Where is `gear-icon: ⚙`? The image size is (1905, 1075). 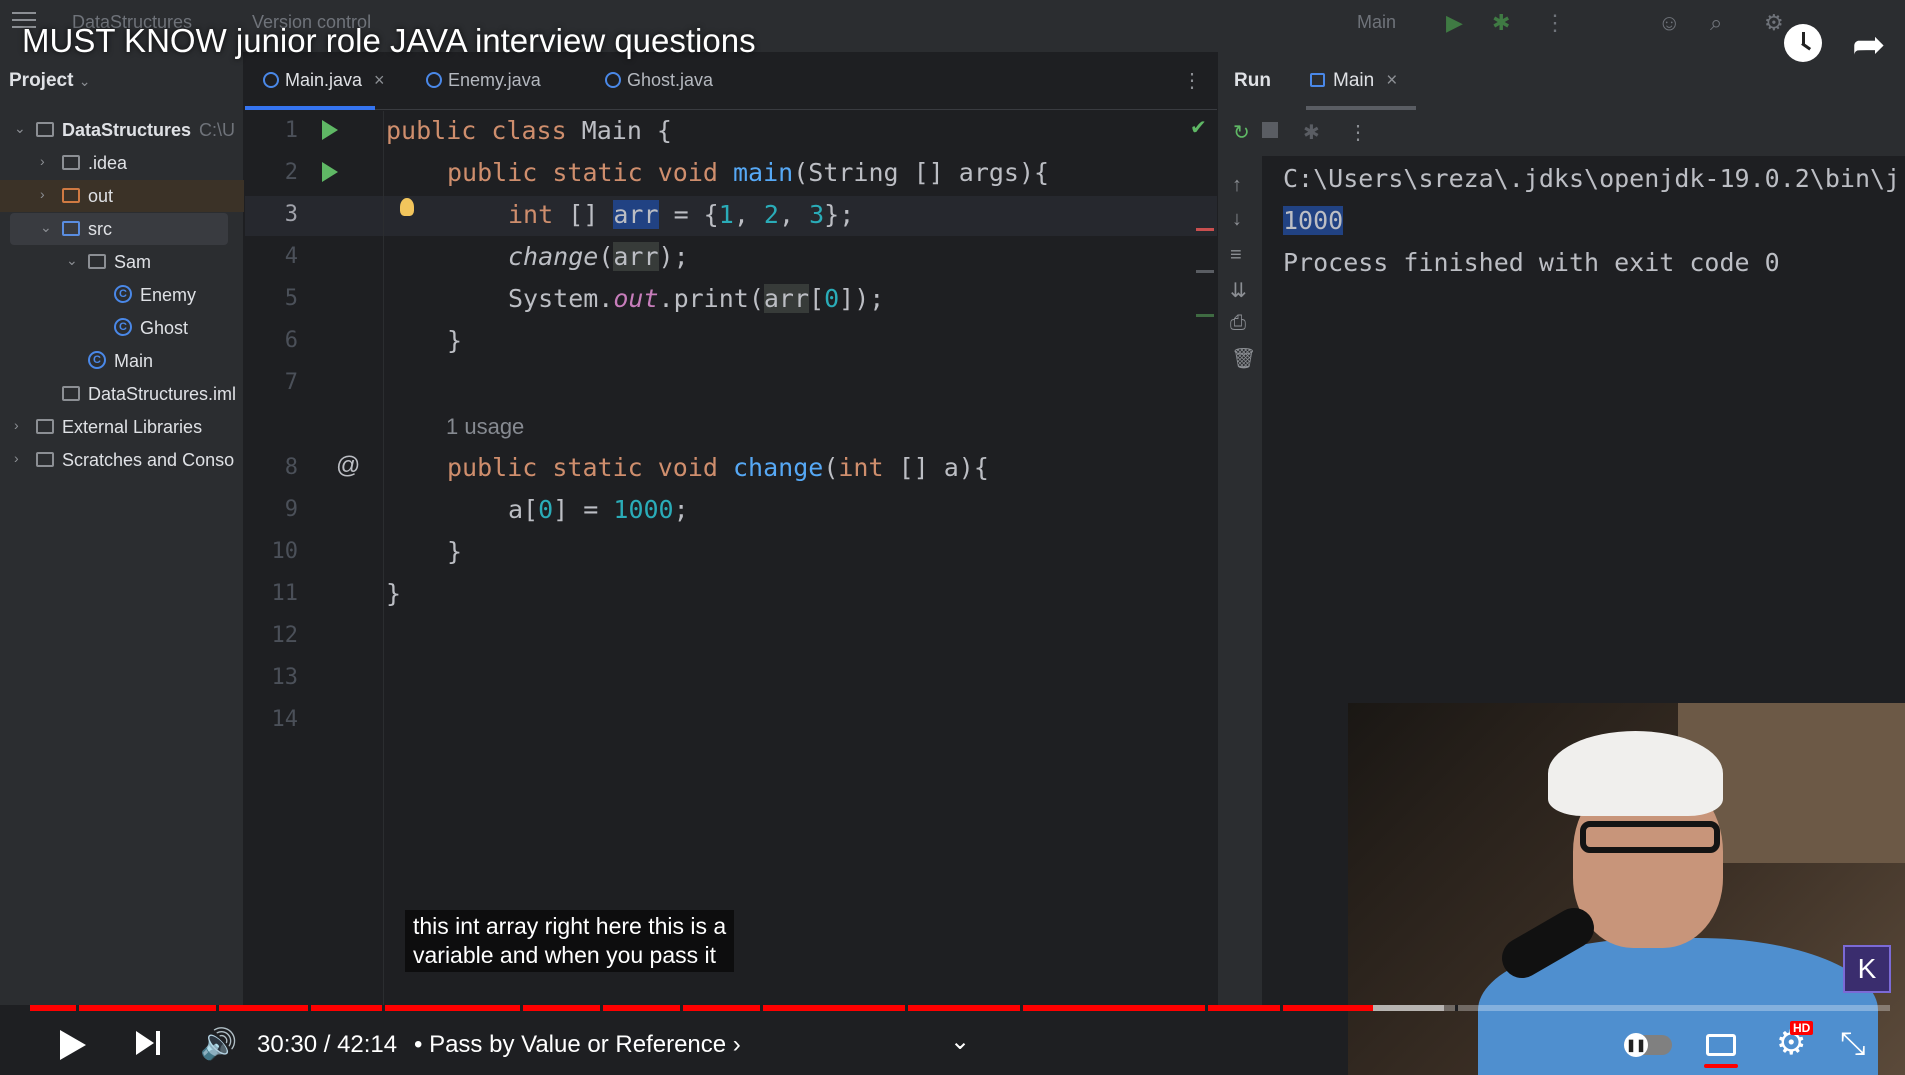 gear-icon: ⚙ is located at coordinates (1774, 23).